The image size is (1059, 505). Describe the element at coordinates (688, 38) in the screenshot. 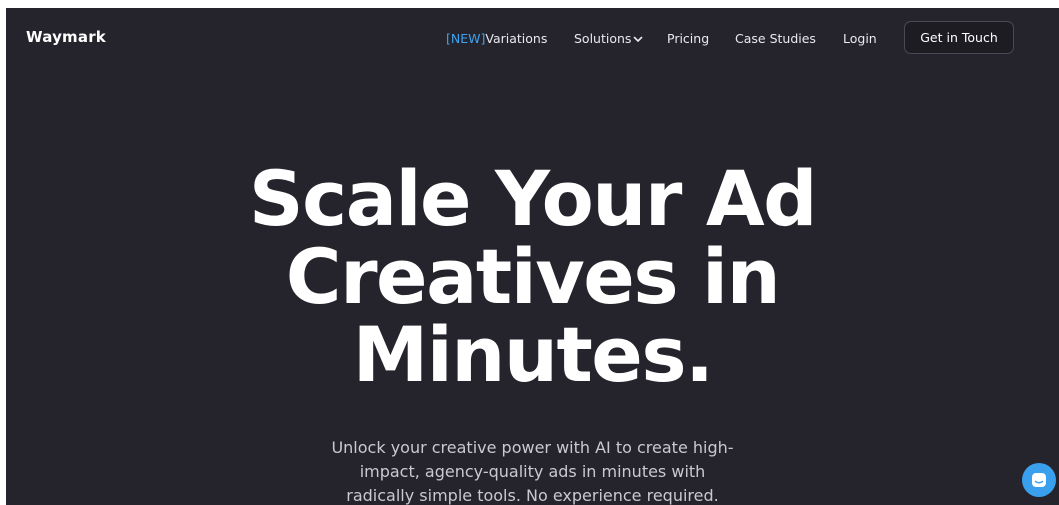

I see `nav-item-pricing: Pricing` at that location.